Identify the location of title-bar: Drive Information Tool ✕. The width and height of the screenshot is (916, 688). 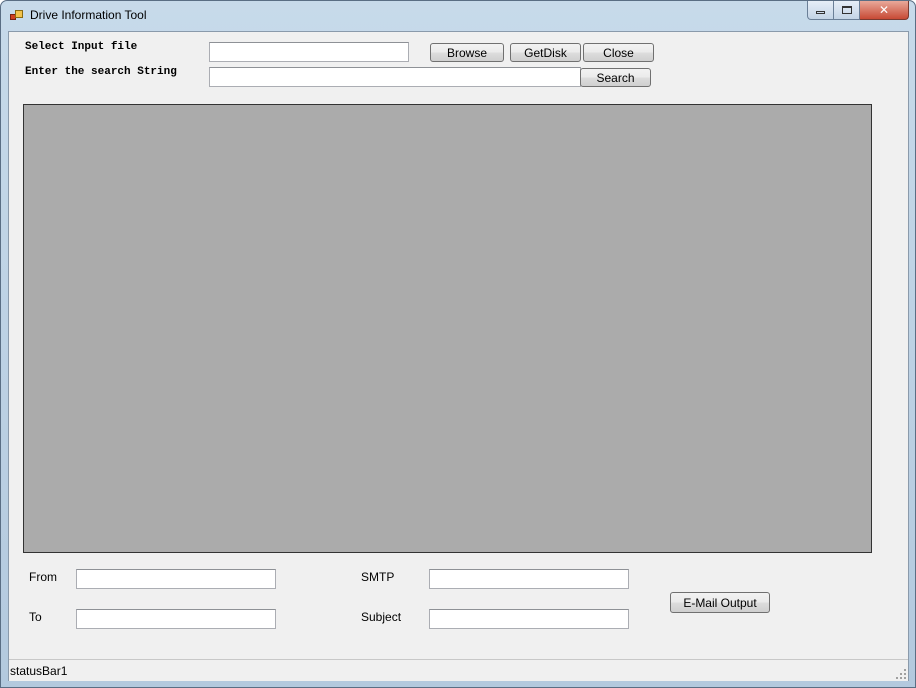
(458, 16).